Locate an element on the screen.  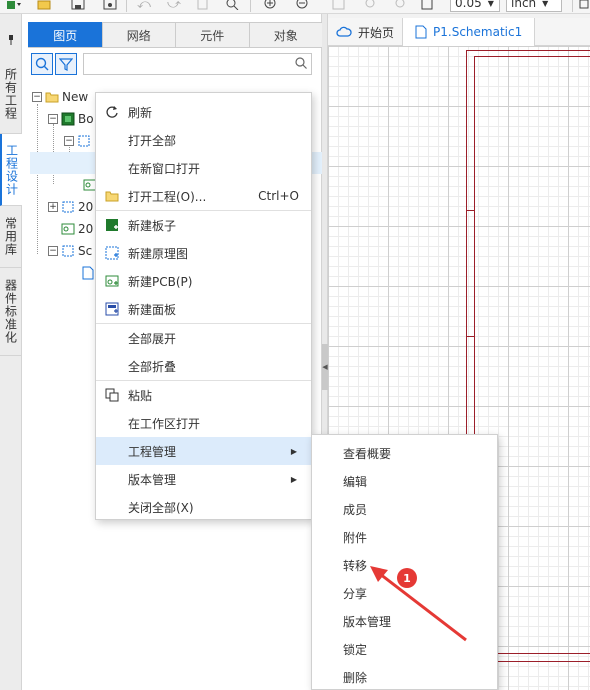
cloud-icon is located at coordinates (344, 31).